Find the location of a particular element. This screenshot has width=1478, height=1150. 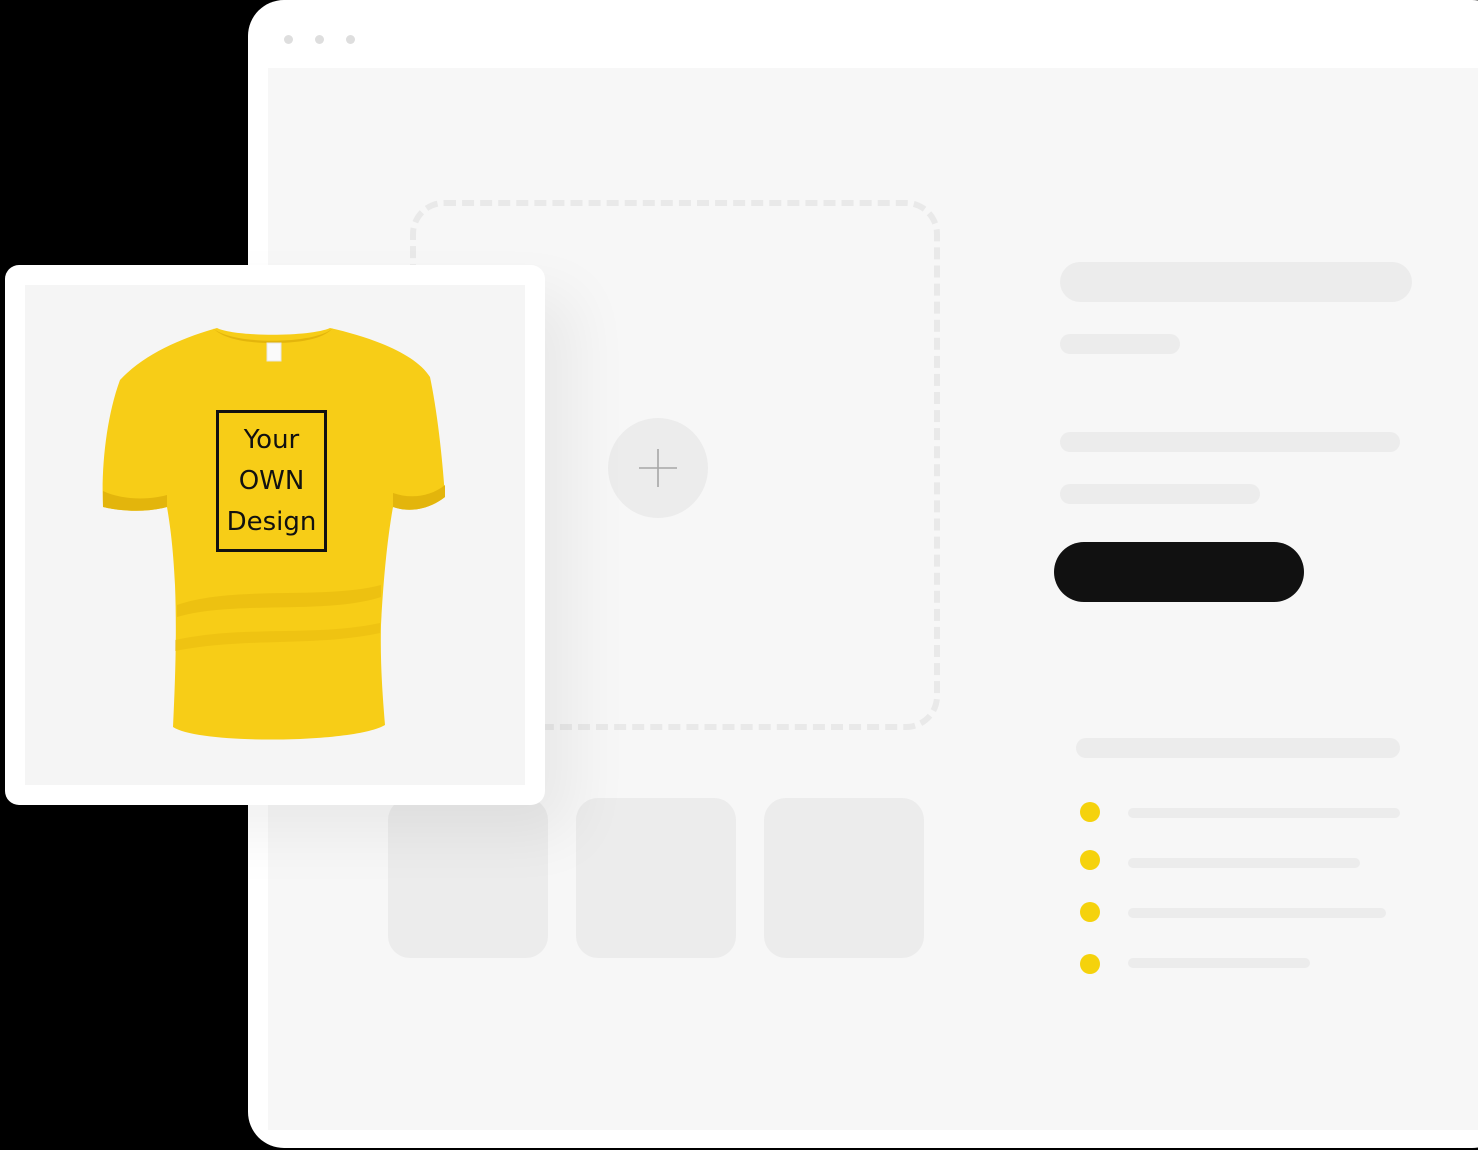

product-image: Your OWN Design is located at coordinates (275, 535).